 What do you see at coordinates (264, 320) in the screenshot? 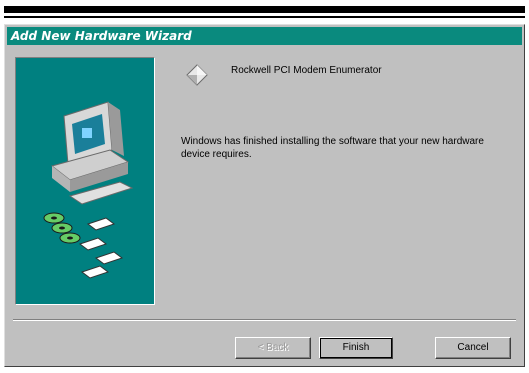
I see `button-divider` at bounding box center [264, 320].